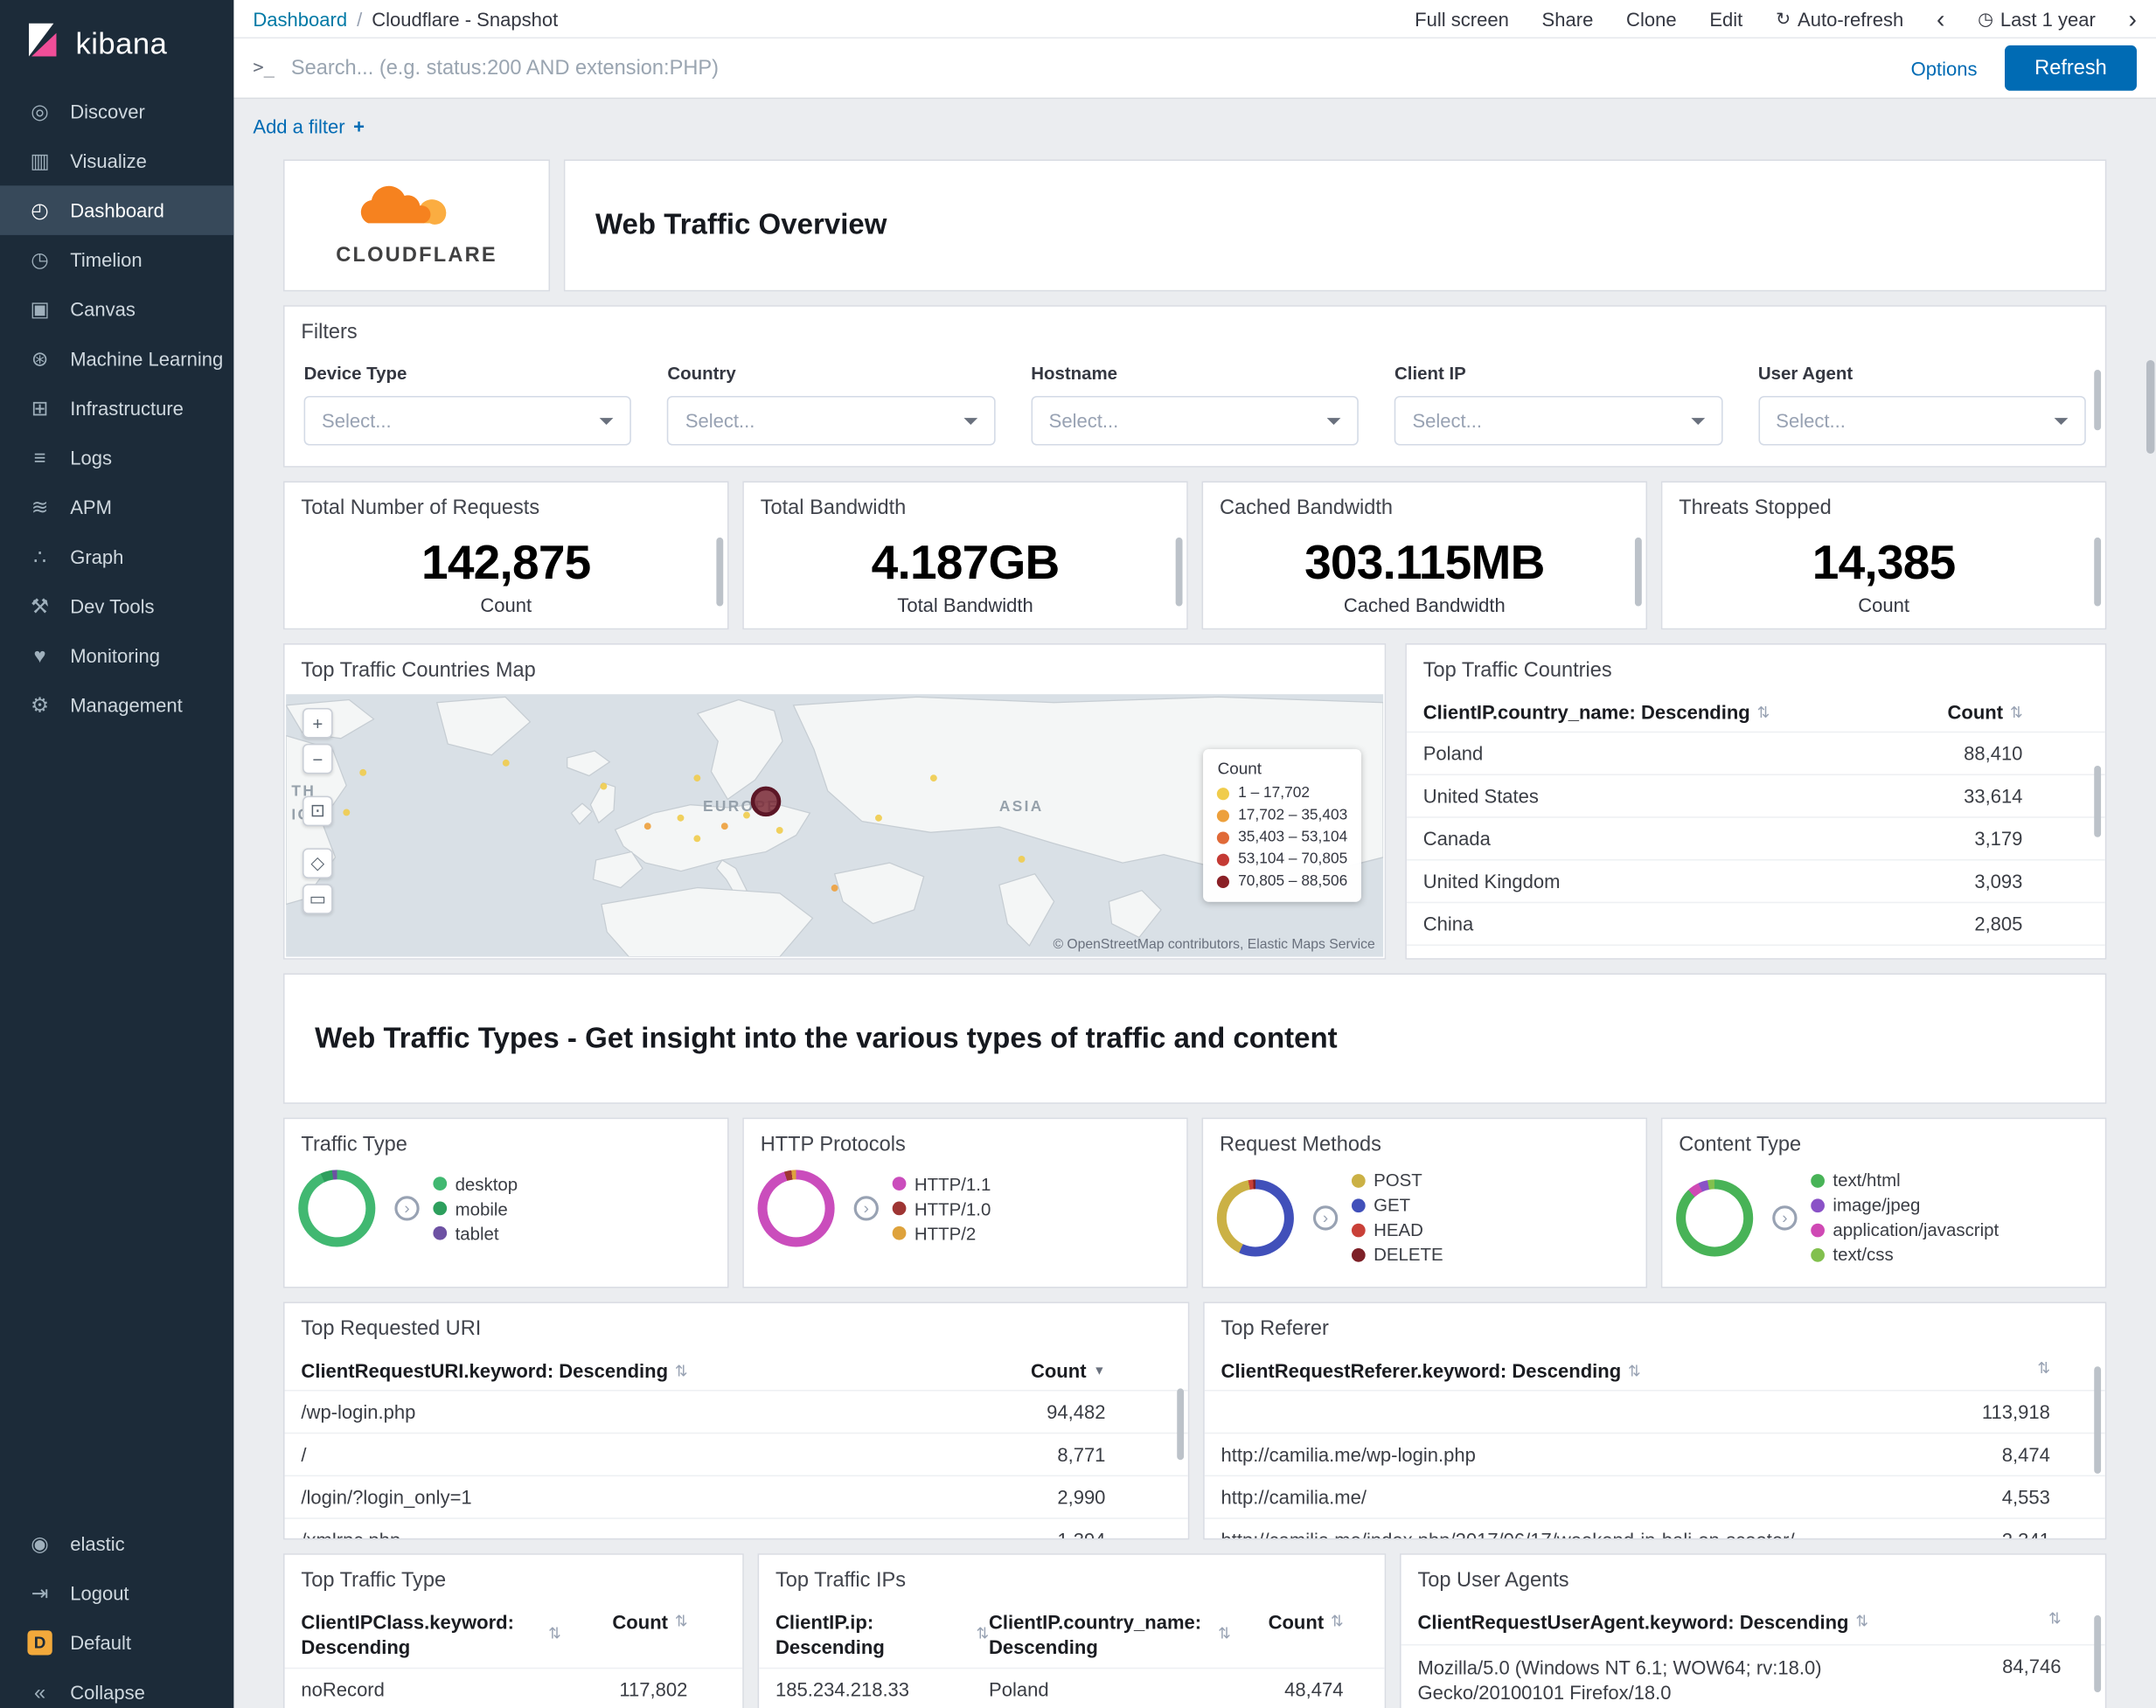  Describe the element at coordinates (116, 1593) in the screenshot. I see `sidebar-item-logout: ⇥ Logout` at that location.